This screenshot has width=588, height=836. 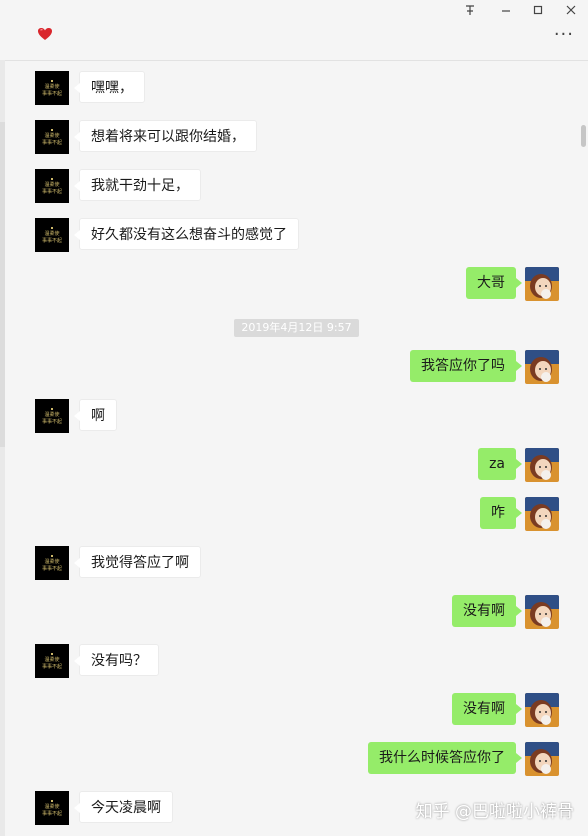 I want to click on more-options-button: ···, so click(x=564, y=35).